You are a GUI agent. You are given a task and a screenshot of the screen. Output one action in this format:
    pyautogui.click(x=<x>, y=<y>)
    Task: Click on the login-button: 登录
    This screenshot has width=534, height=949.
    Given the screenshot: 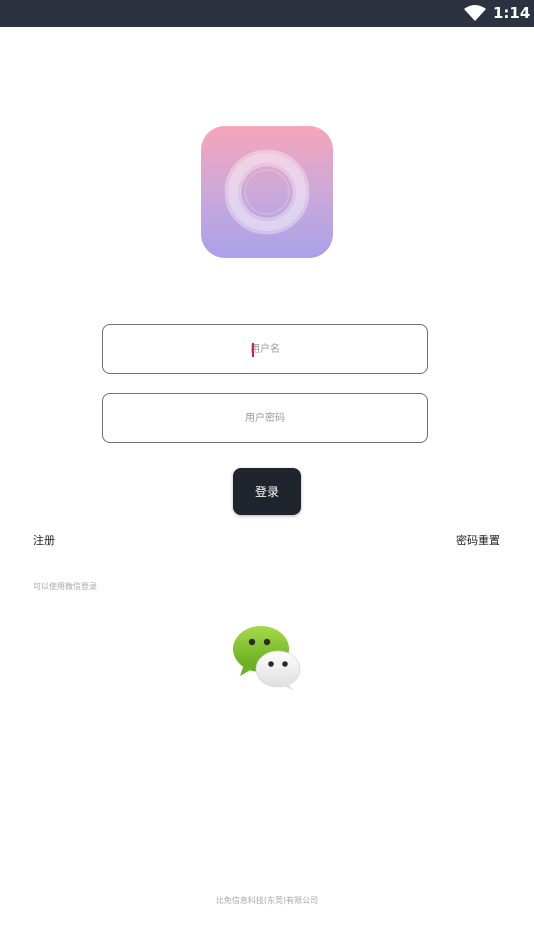 What is the action you would take?
    pyautogui.click(x=267, y=491)
    